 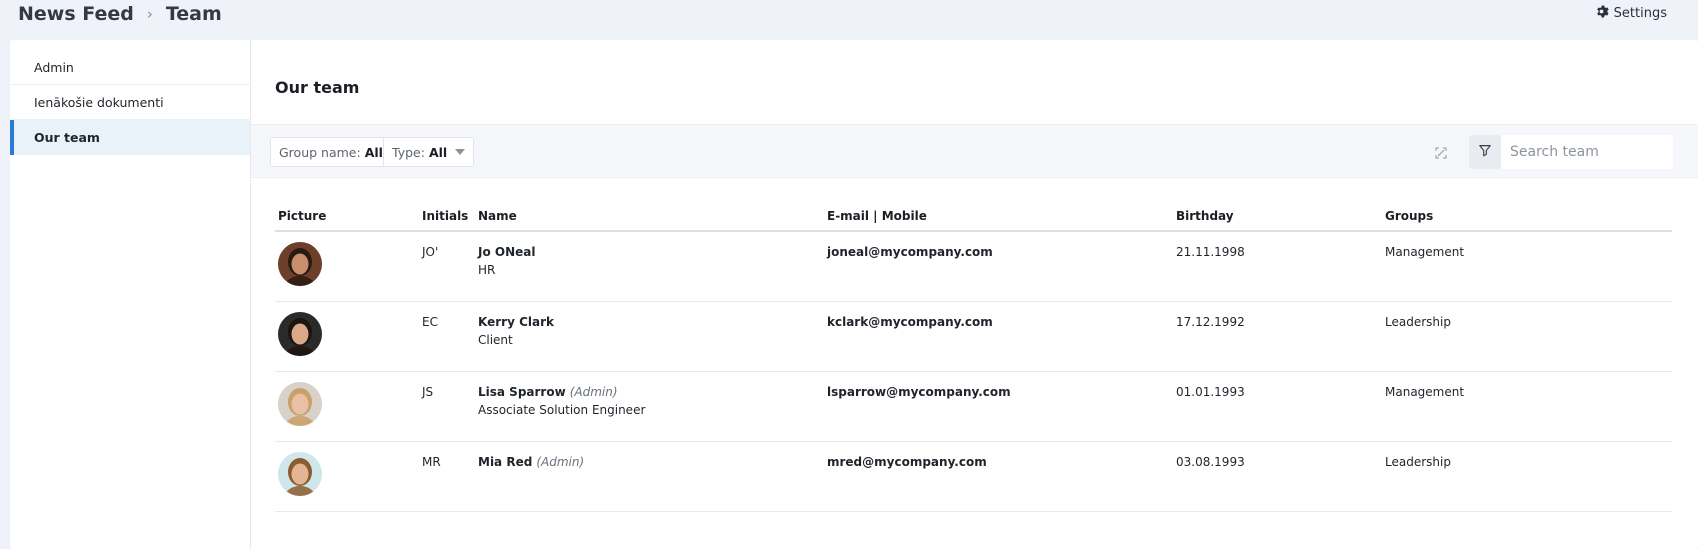 What do you see at coordinates (130, 294) in the screenshot?
I see `sidebar: Admin Ienākošie dokumenti Our team` at bounding box center [130, 294].